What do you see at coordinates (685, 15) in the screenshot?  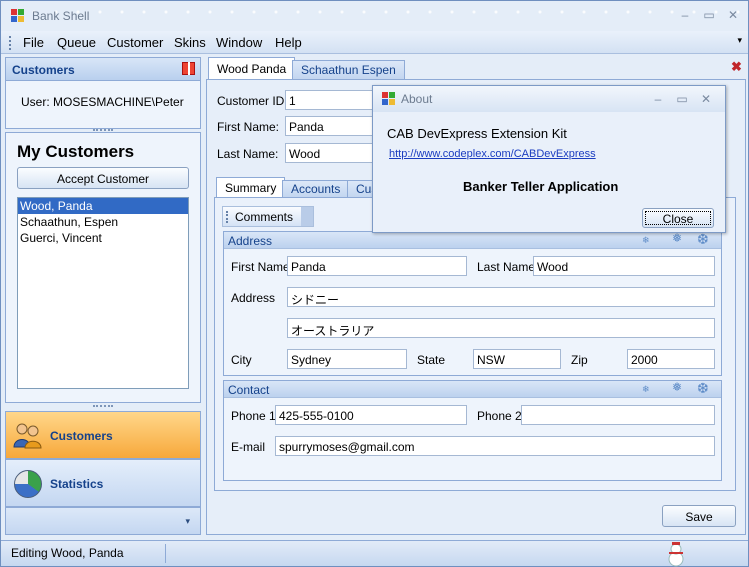 I see `minimize-button: –` at bounding box center [685, 15].